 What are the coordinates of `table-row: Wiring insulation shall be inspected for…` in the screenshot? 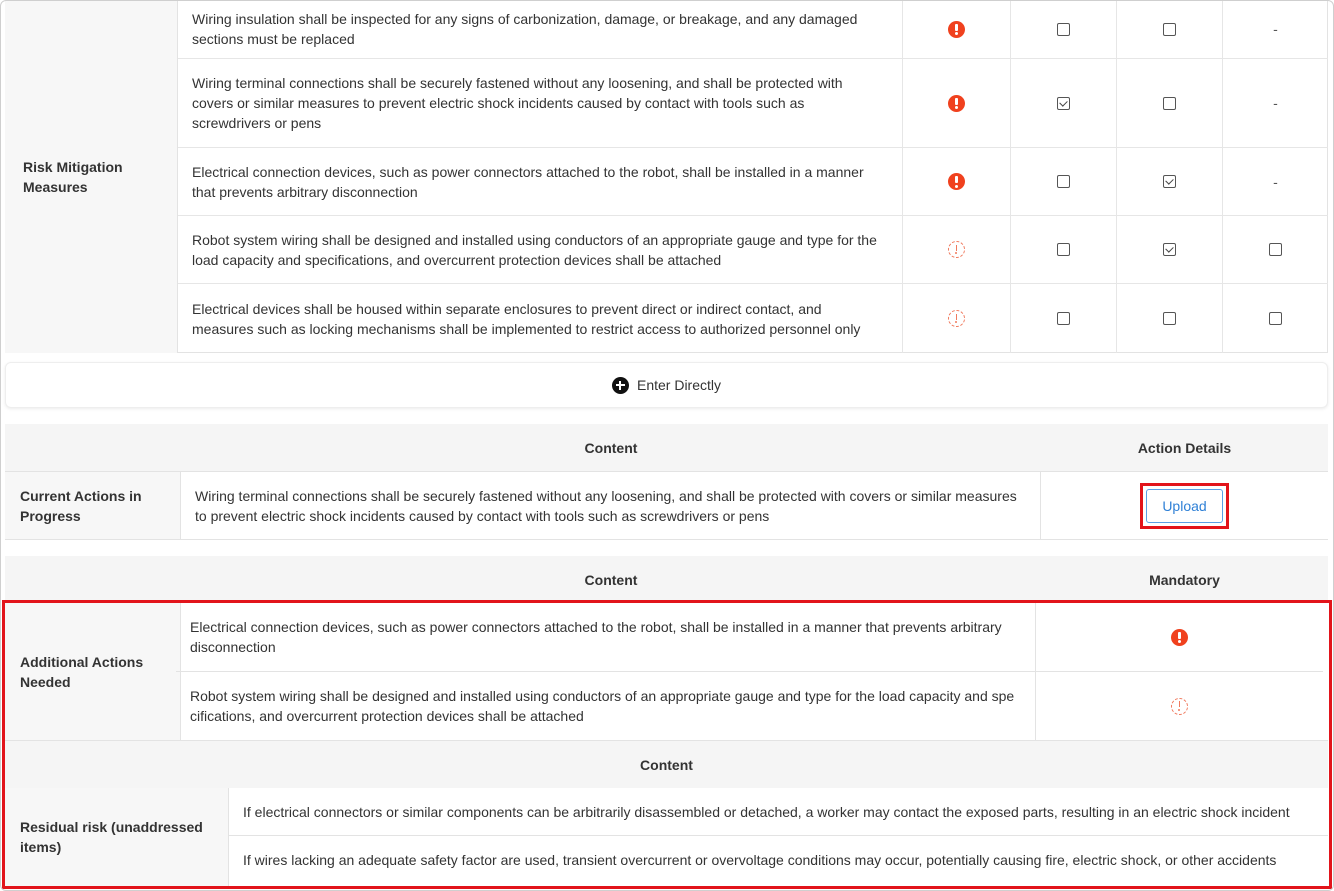 It's located at (753, 29).